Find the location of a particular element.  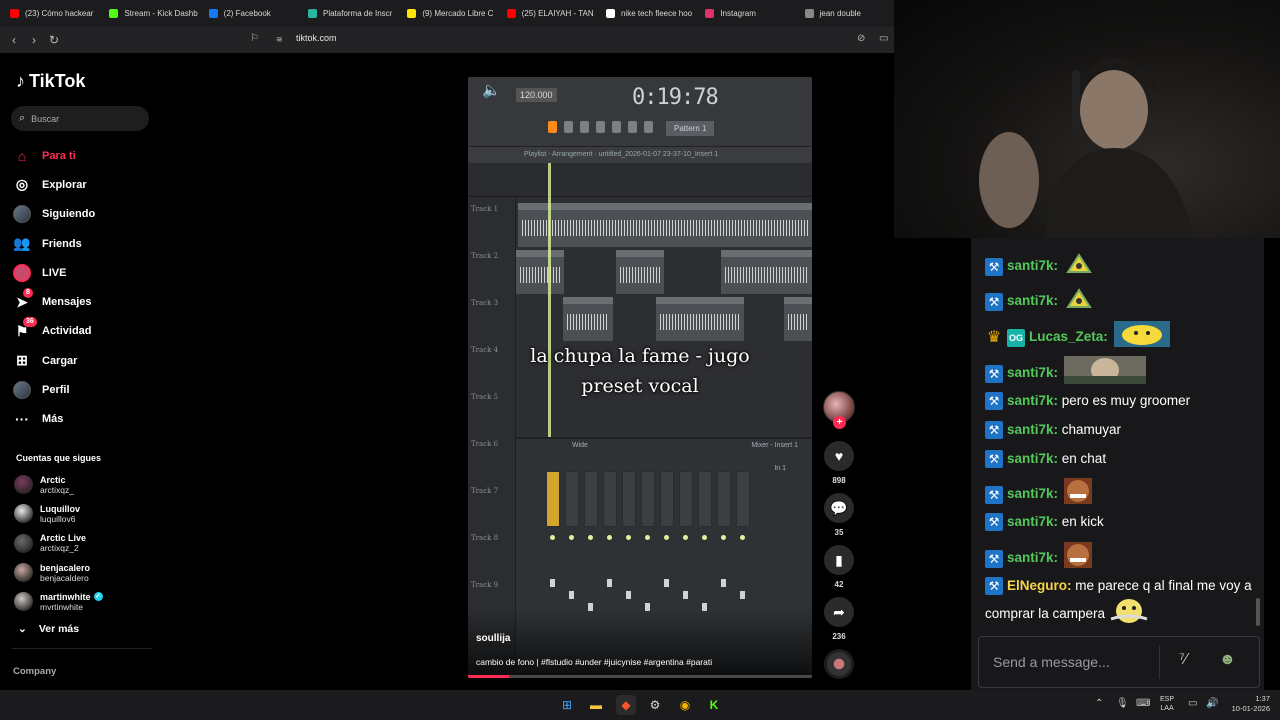

url-field: tiktok.com is located at coordinates (316, 38).